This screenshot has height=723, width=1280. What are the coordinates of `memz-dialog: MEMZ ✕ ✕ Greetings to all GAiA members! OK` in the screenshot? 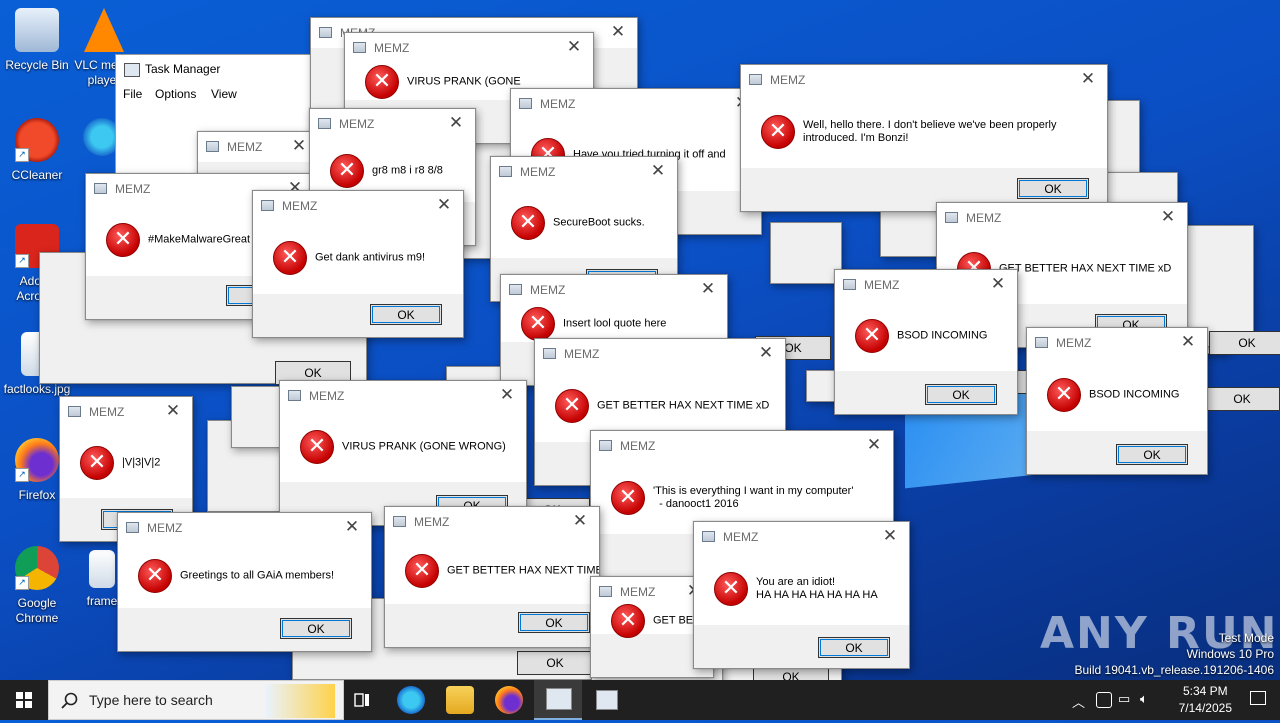 It's located at (244, 582).